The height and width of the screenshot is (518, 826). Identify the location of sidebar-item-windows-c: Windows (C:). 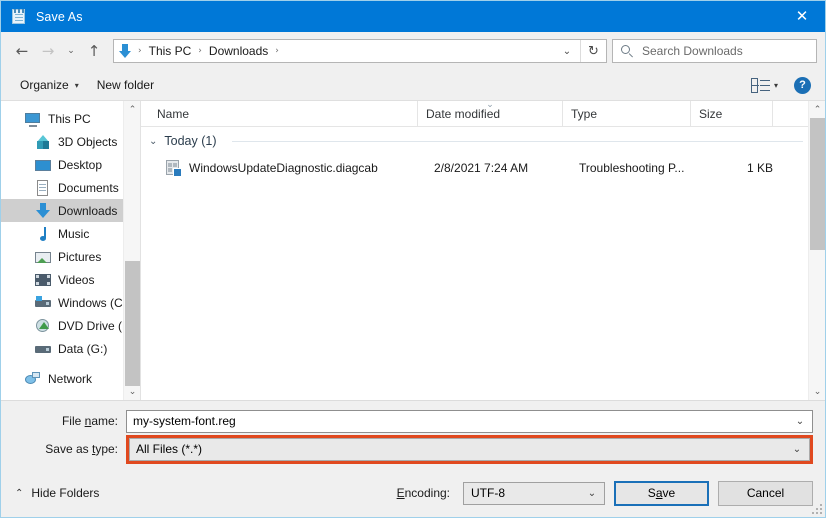
(70, 302).